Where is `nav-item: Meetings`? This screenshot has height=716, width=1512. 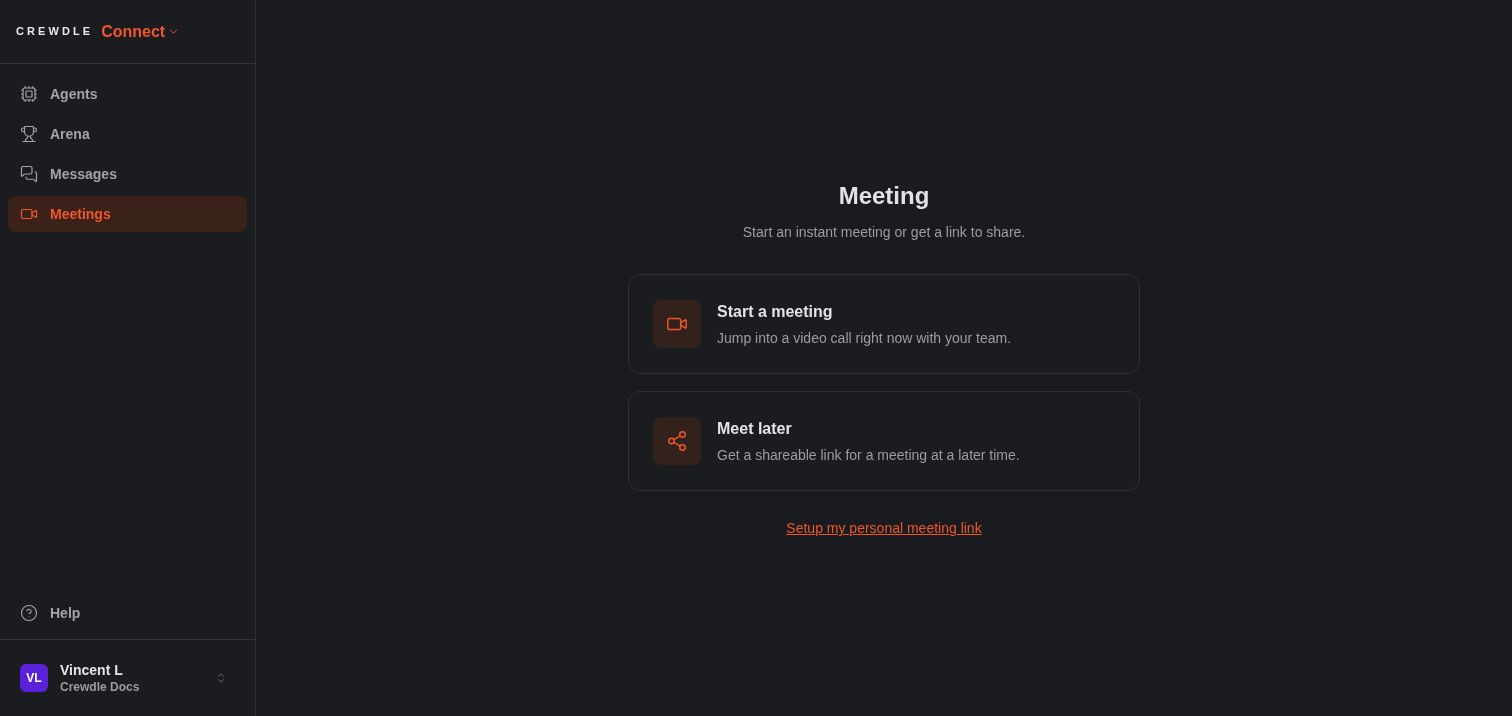
nav-item: Meetings is located at coordinates (127, 214).